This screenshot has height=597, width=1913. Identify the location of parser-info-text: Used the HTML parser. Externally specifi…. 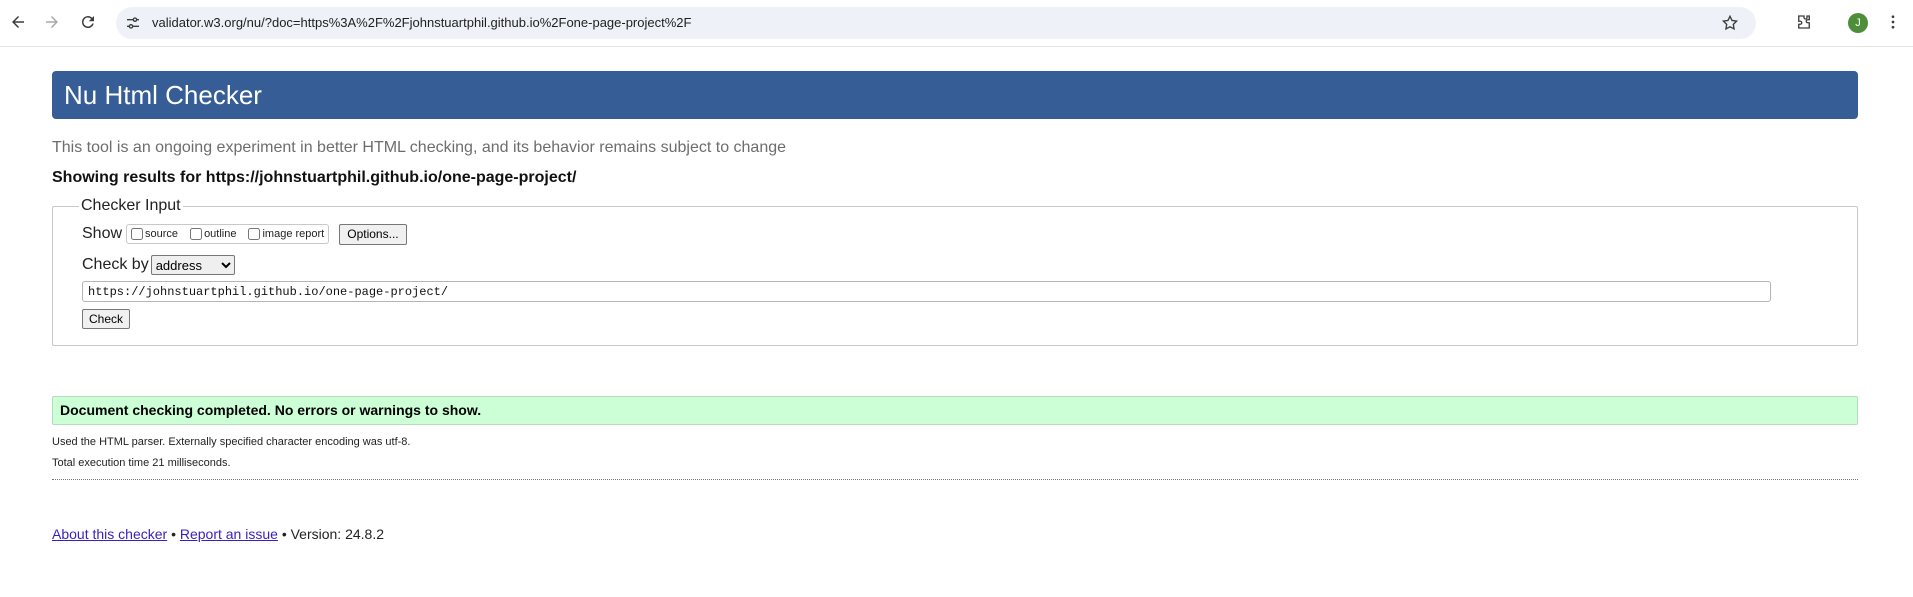
(231, 442).